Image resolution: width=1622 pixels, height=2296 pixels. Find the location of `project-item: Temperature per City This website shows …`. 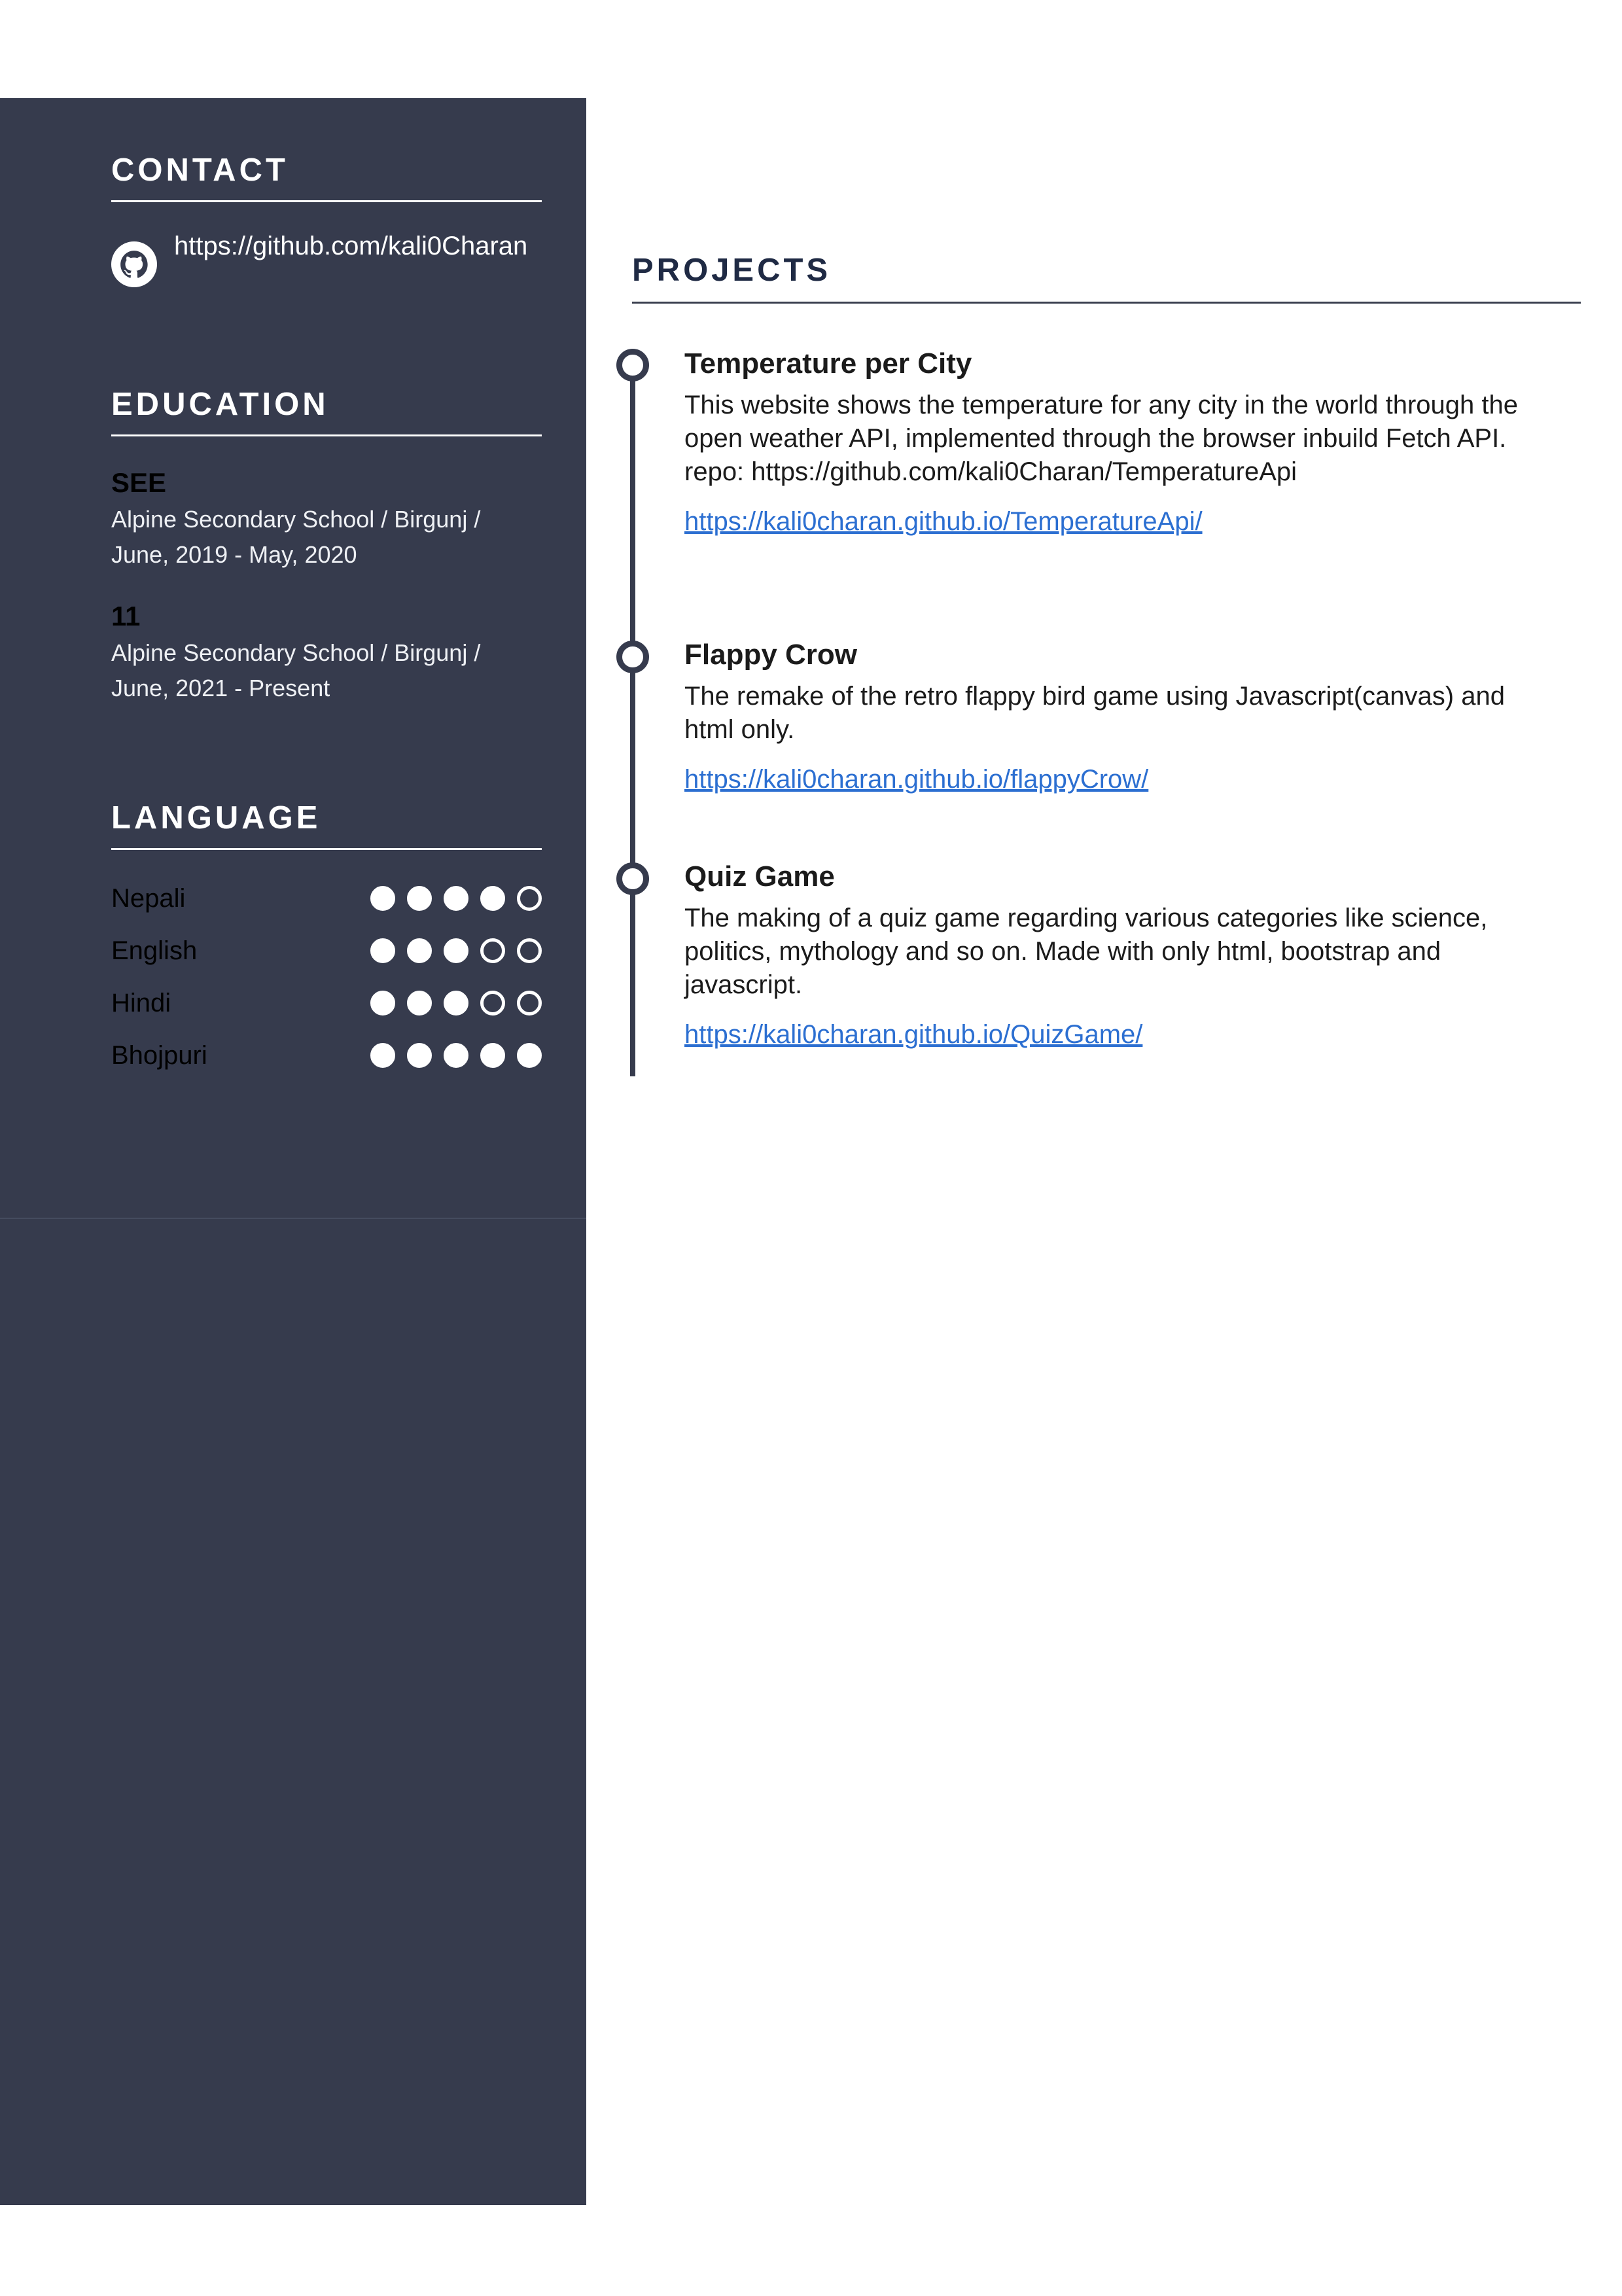

project-item: Temperature per City This website shows … is located at coordinates (1122, 442).